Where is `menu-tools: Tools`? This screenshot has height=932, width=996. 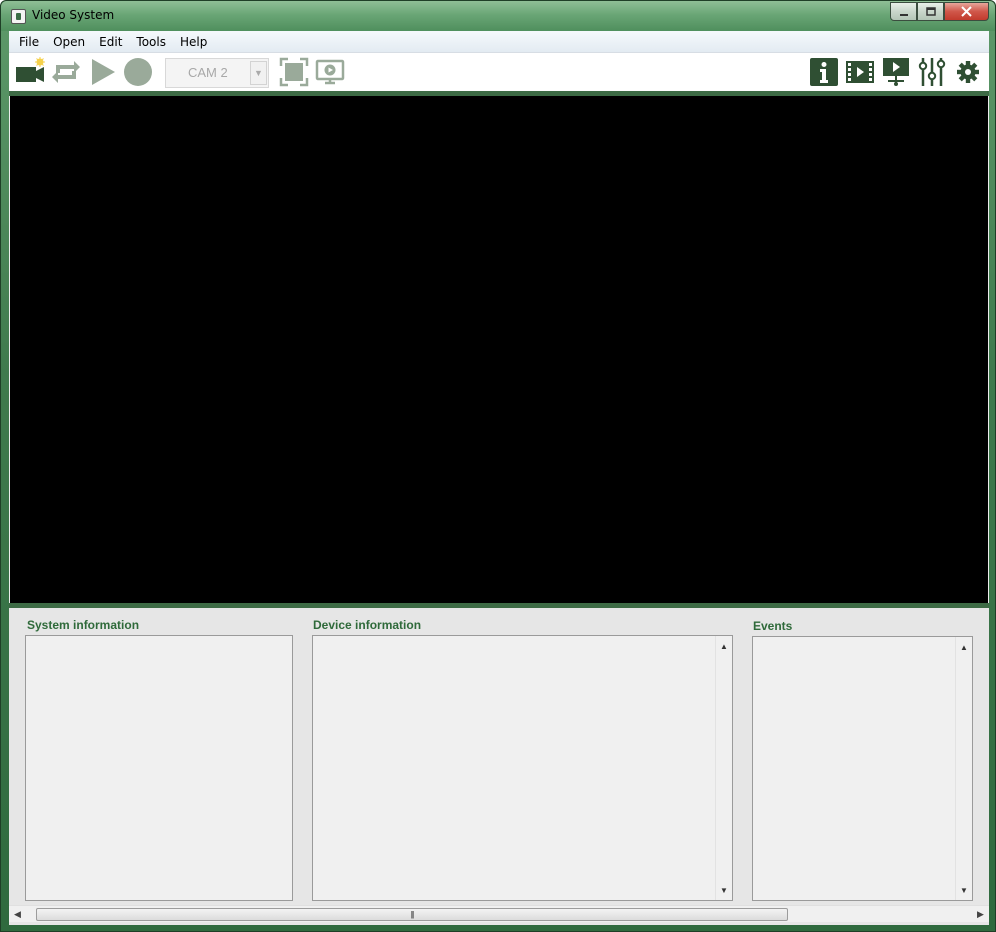 menu-tools: Tools is located at coordinates (151, 42).